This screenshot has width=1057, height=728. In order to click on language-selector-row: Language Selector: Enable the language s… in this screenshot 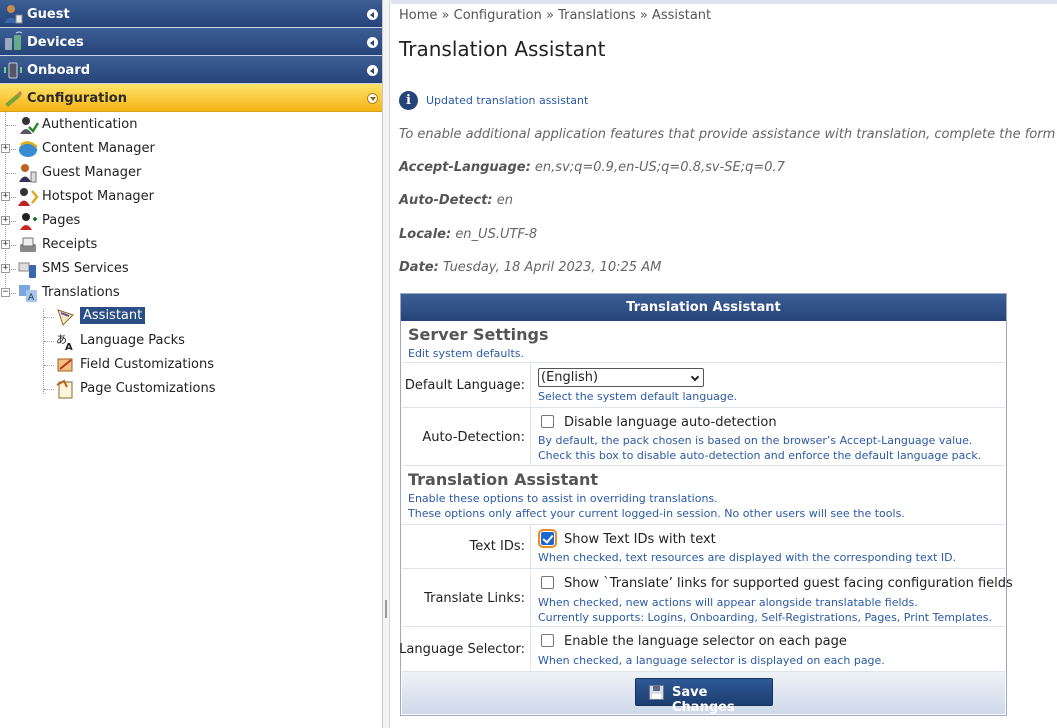, I will do `click(702, 649)`.